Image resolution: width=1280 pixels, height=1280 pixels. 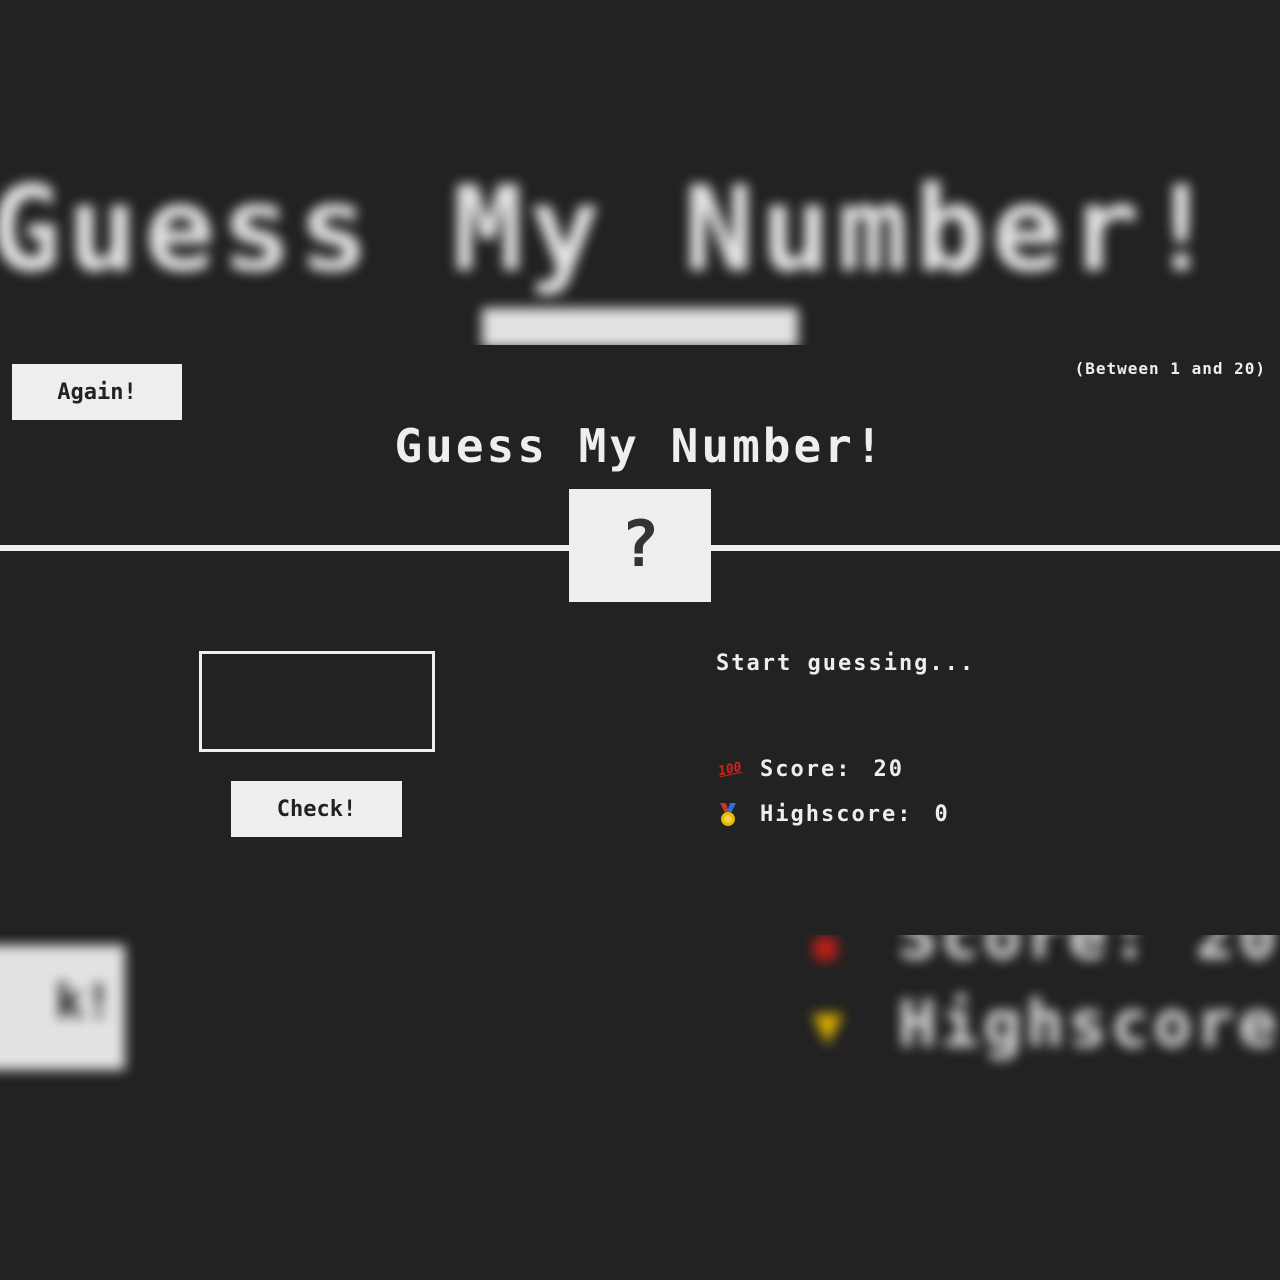 I want to click on score-value: 20, so click(x=888, y=769).